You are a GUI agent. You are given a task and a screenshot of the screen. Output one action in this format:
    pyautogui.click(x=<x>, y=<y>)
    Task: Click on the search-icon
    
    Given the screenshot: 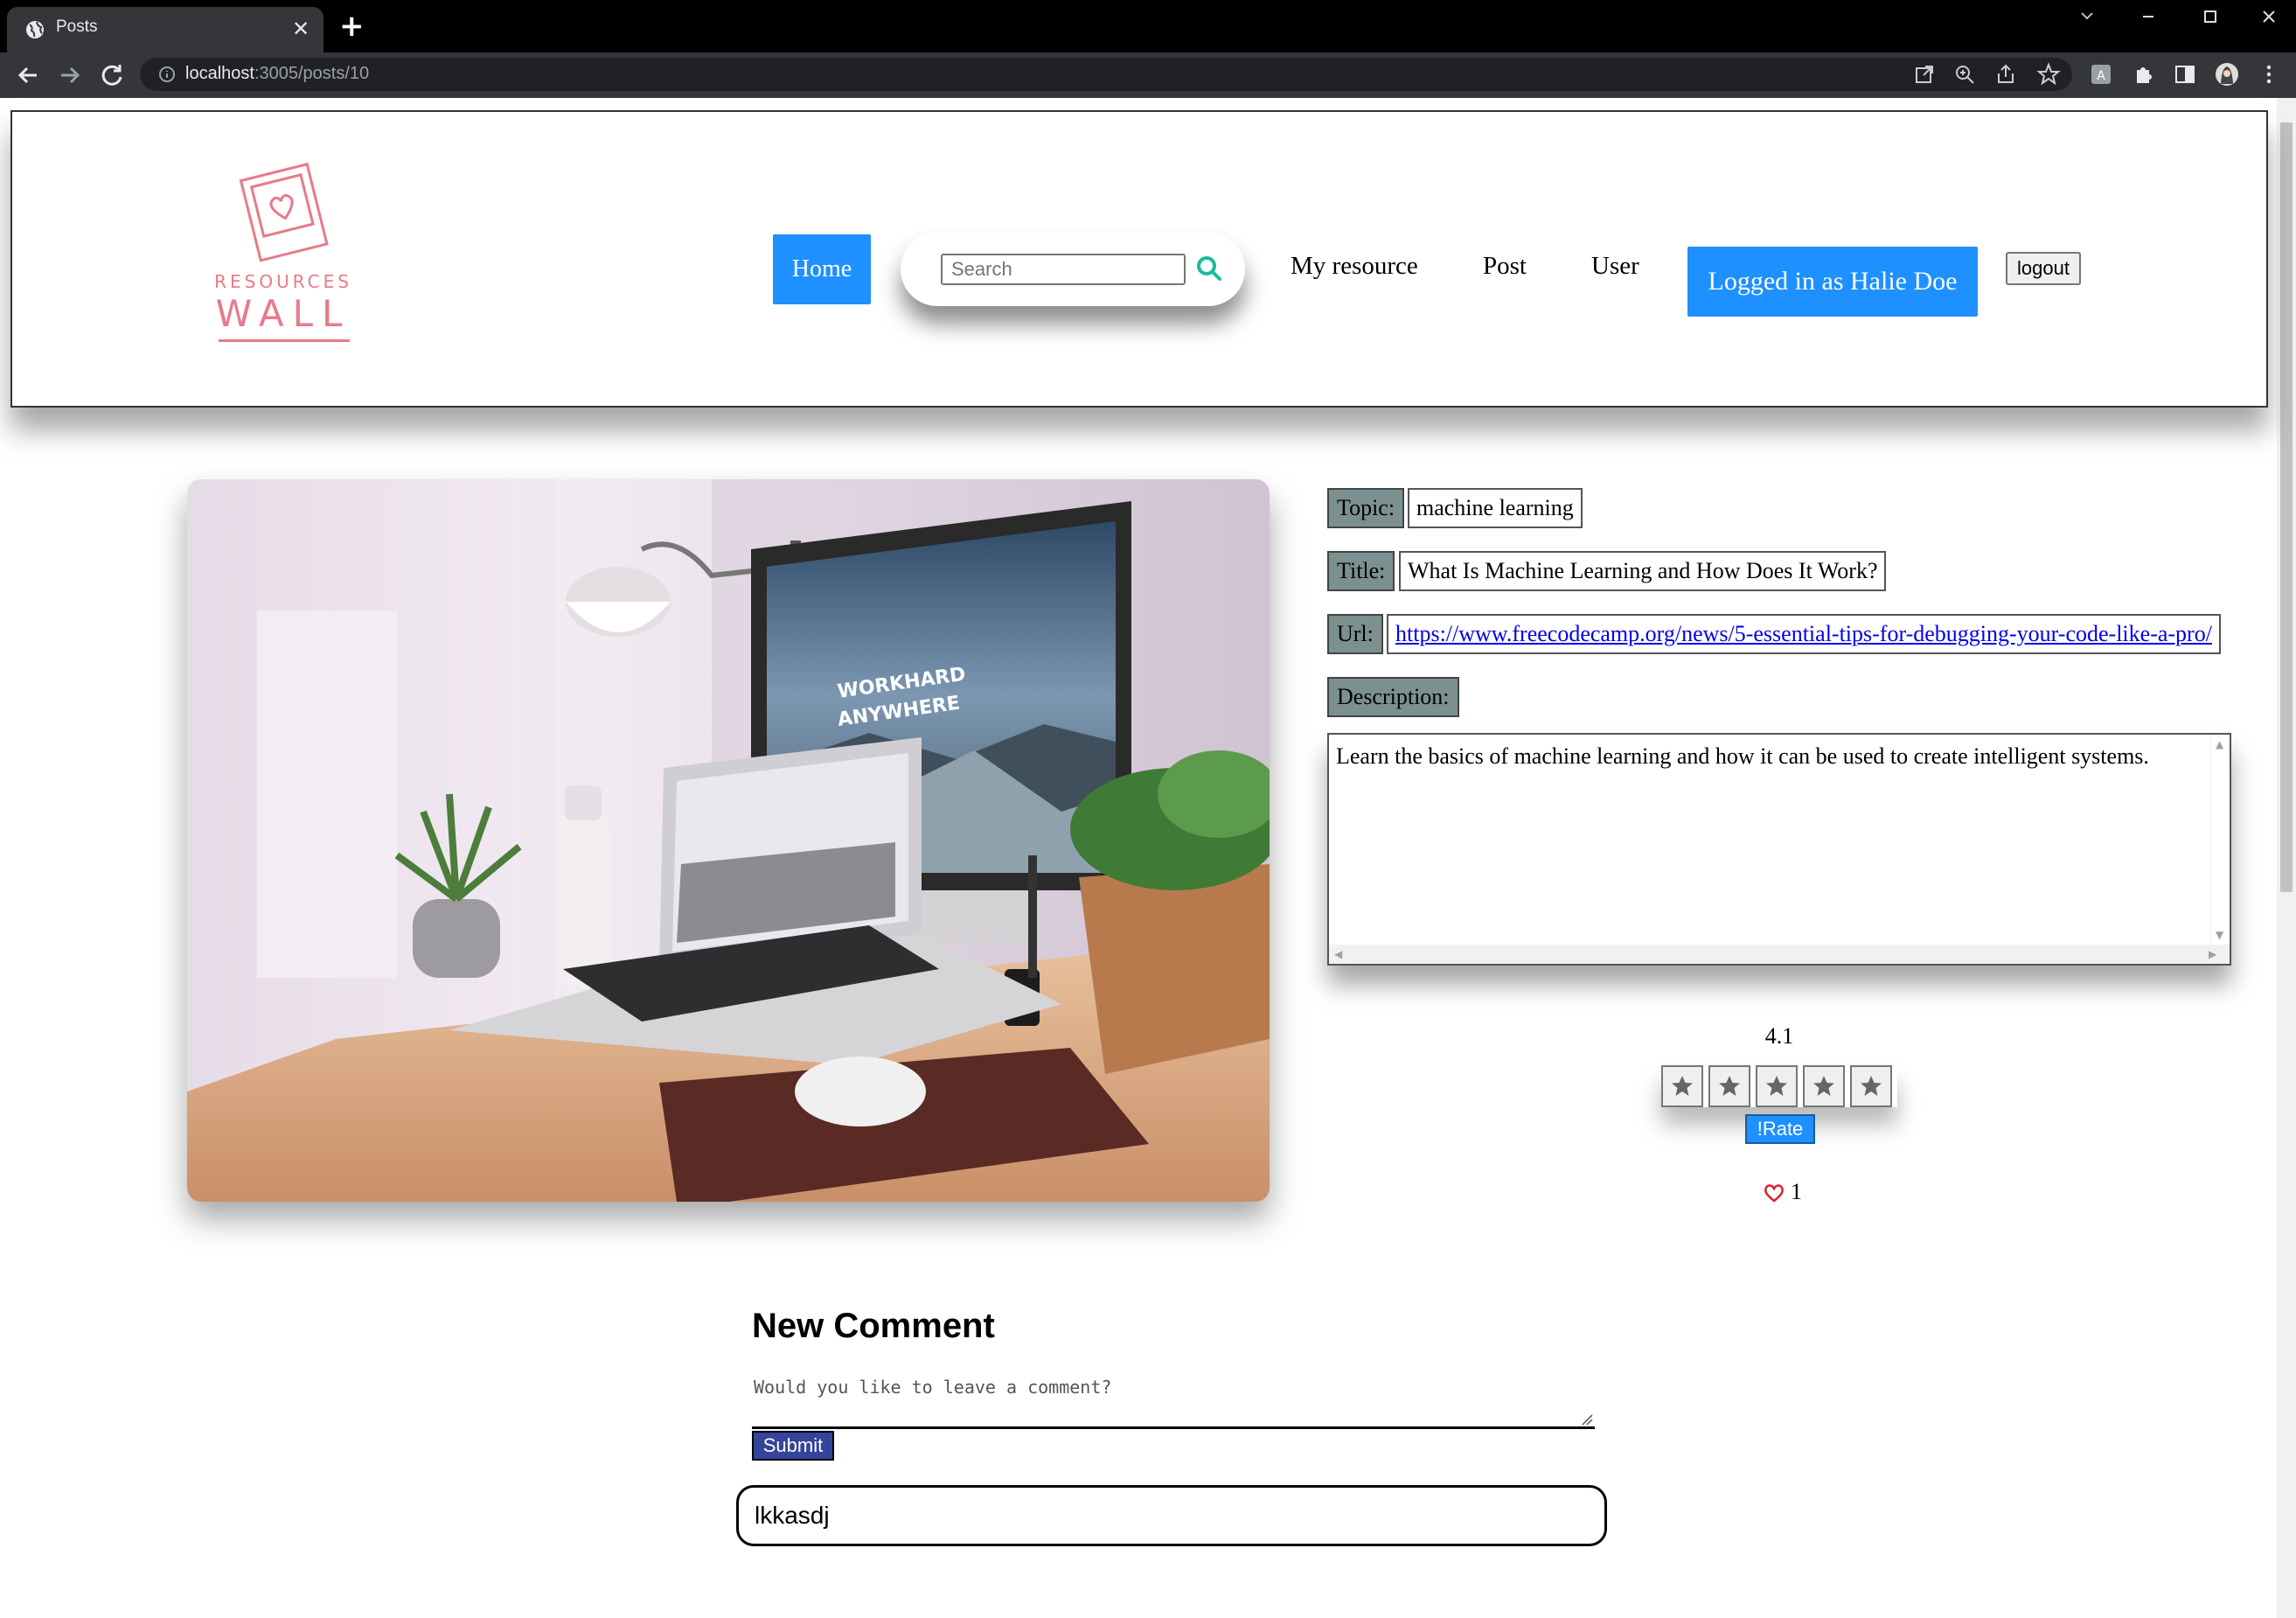 What is the action you would take?
    pyautogui.click(x=1209, y=268)
    